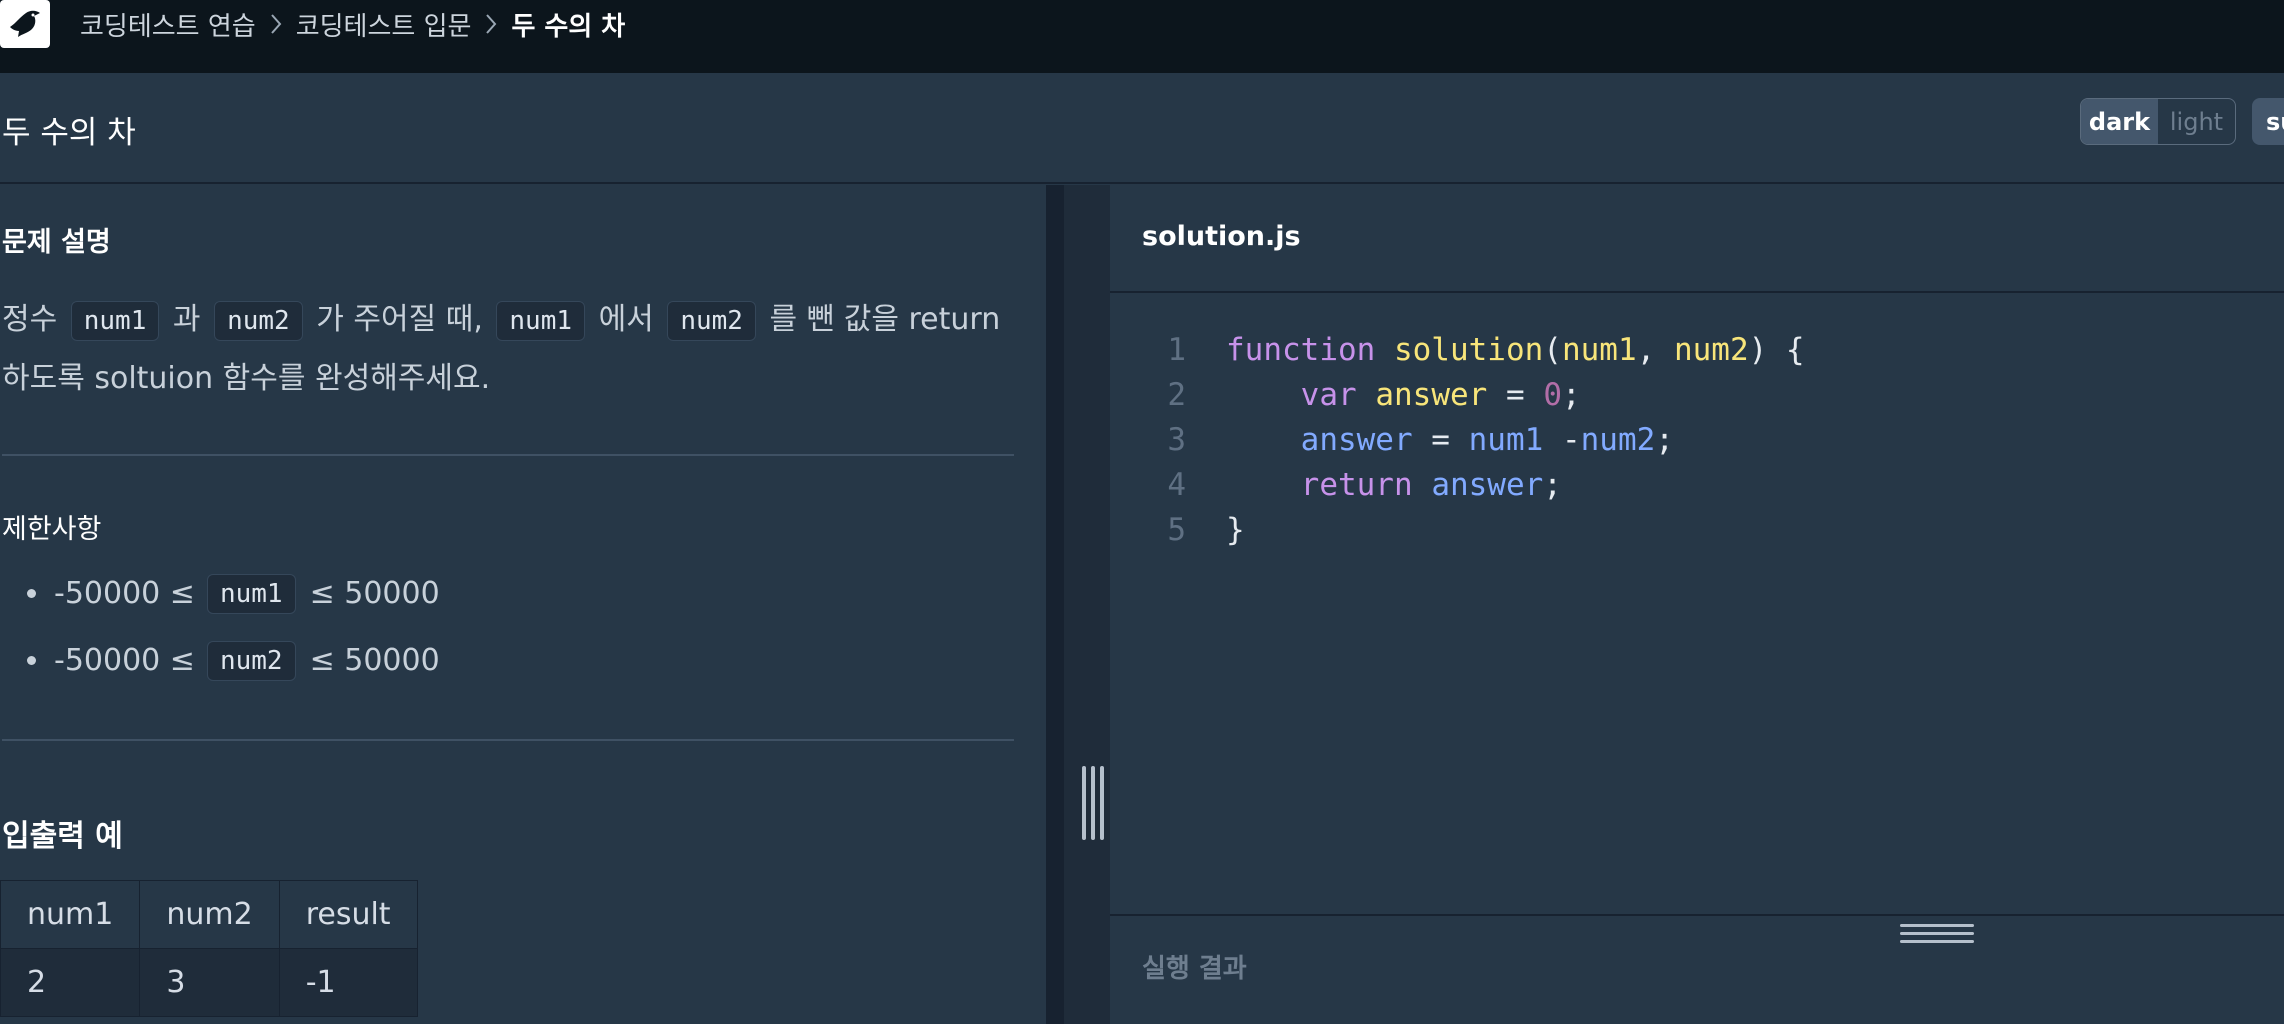 The image size is (2284, 1024). I want to click on table-header-row: num1 num2 result, so click(209, 914).